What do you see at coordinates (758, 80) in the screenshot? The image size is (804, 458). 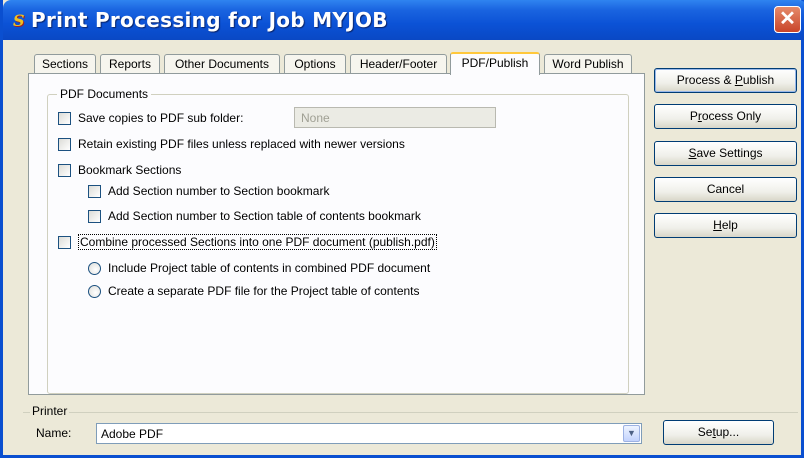 I see `process-publish-label-post: ublish` at bounding box center [758, 80].